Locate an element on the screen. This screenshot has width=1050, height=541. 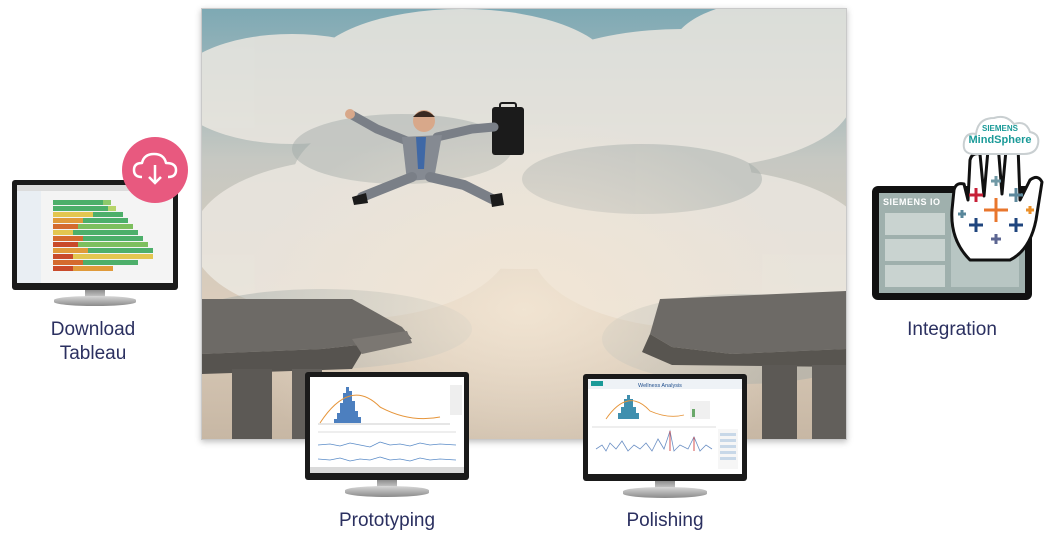
prototype-screen is located at coordinates (387, 425).